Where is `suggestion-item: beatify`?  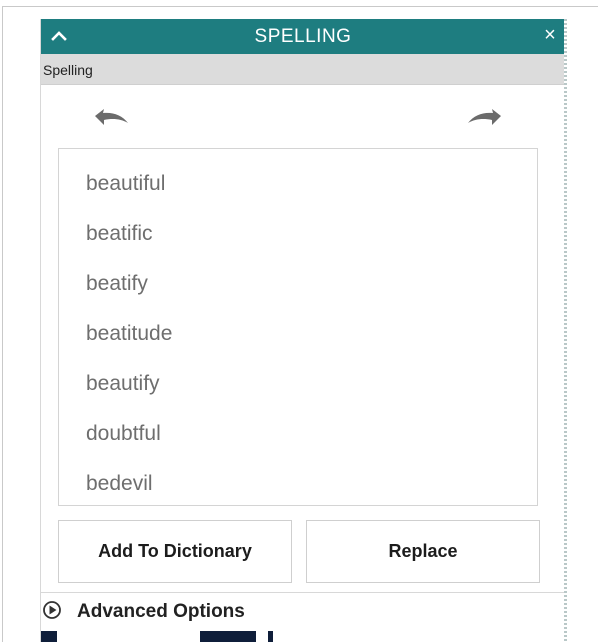
suggestion-item: beatify is located at coordinates (117, 284).